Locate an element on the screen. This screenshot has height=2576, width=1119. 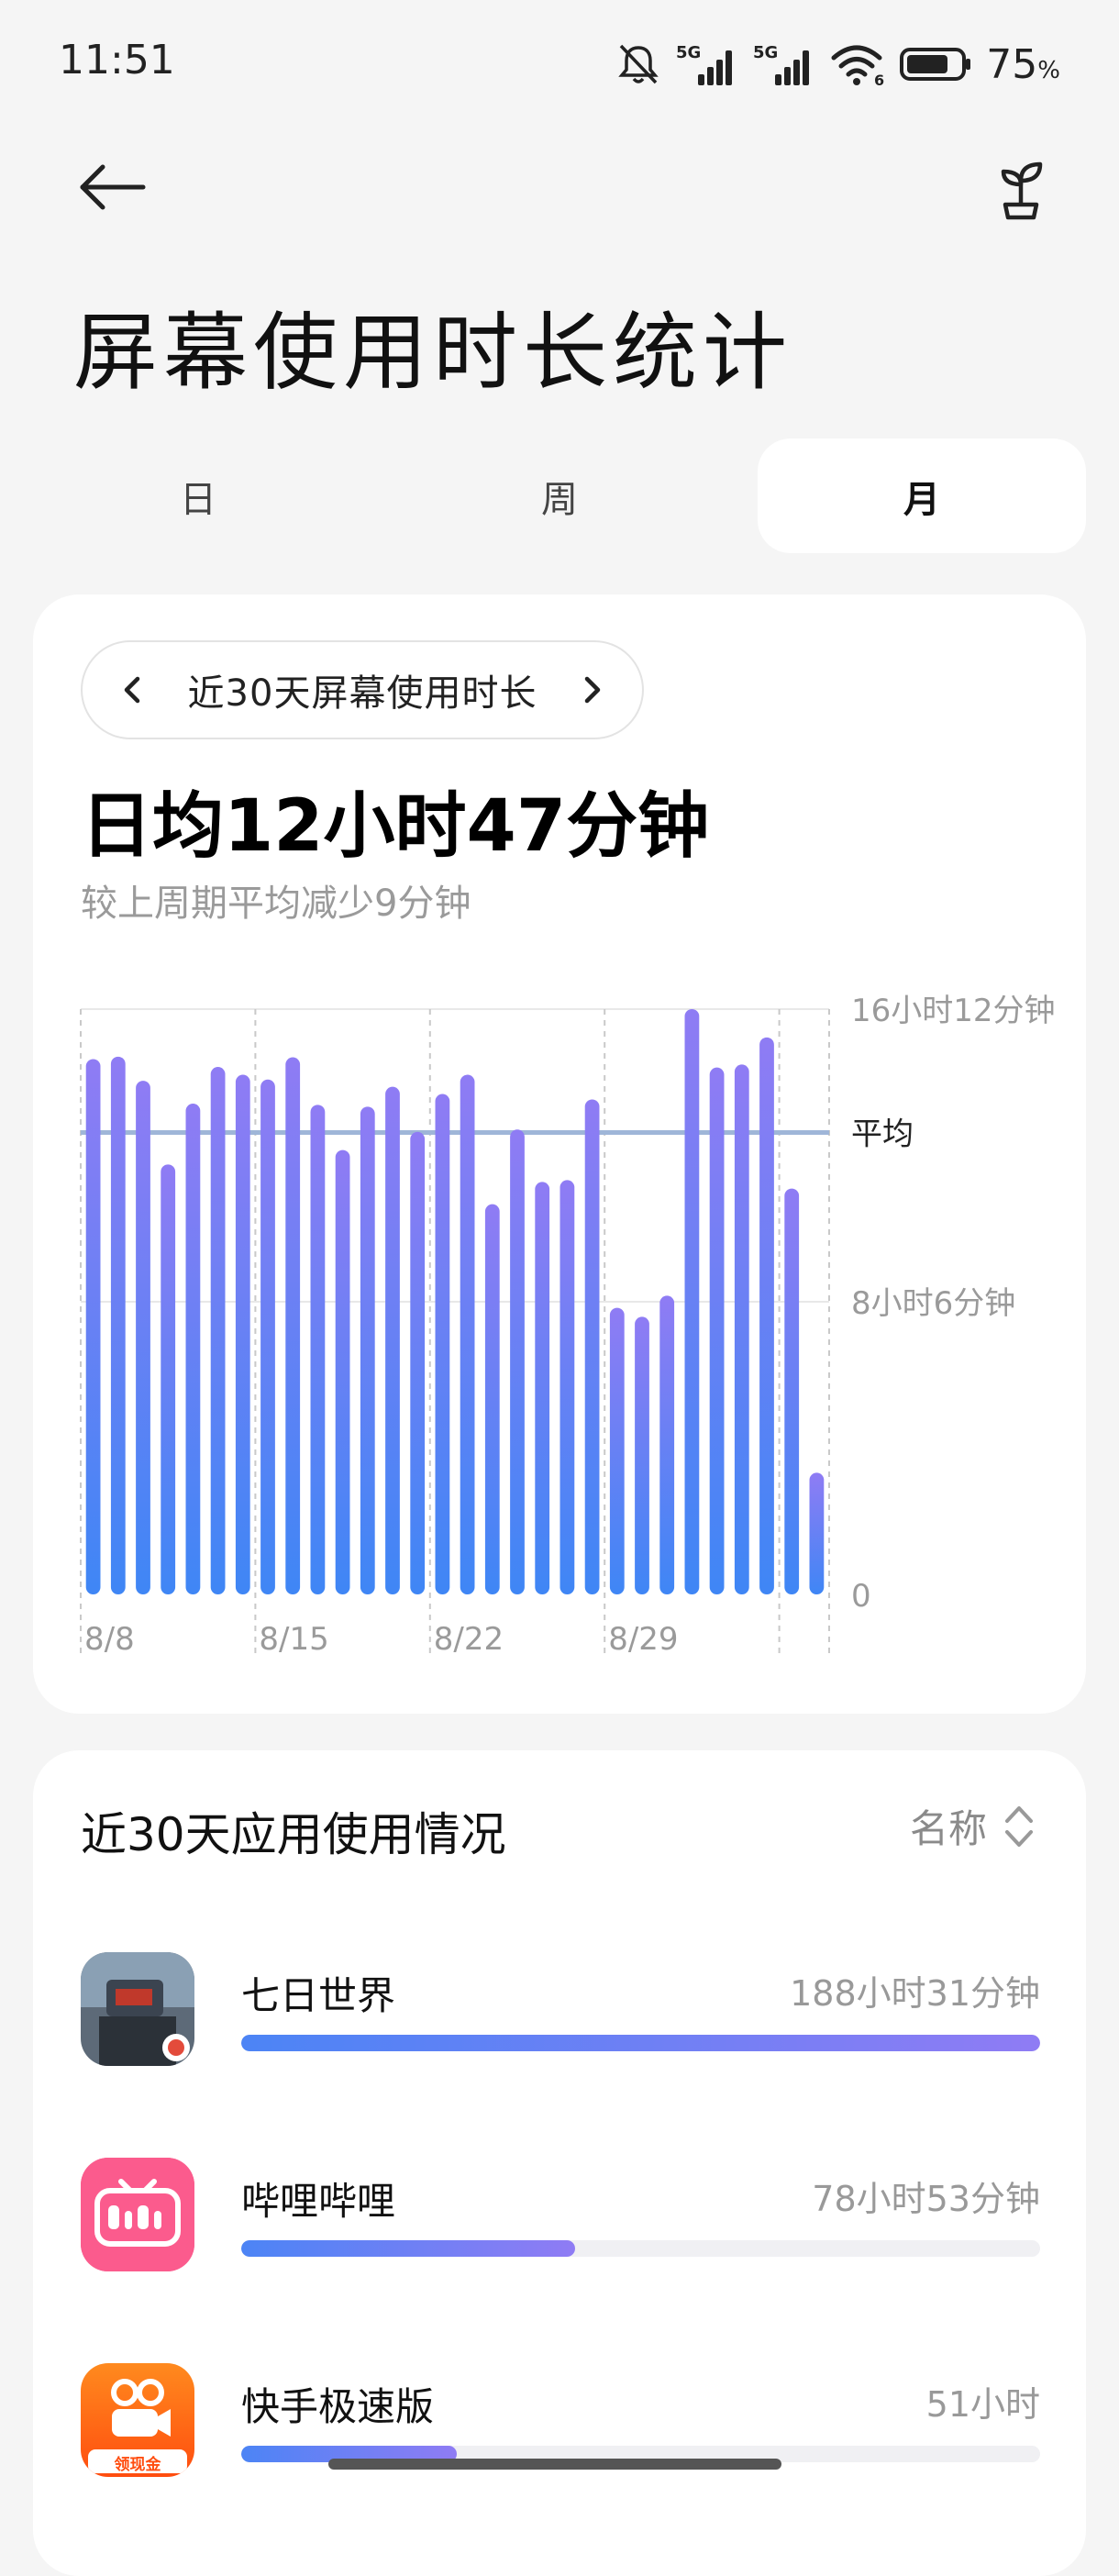
chevron-right-icon is located at coordinates (591, 690).